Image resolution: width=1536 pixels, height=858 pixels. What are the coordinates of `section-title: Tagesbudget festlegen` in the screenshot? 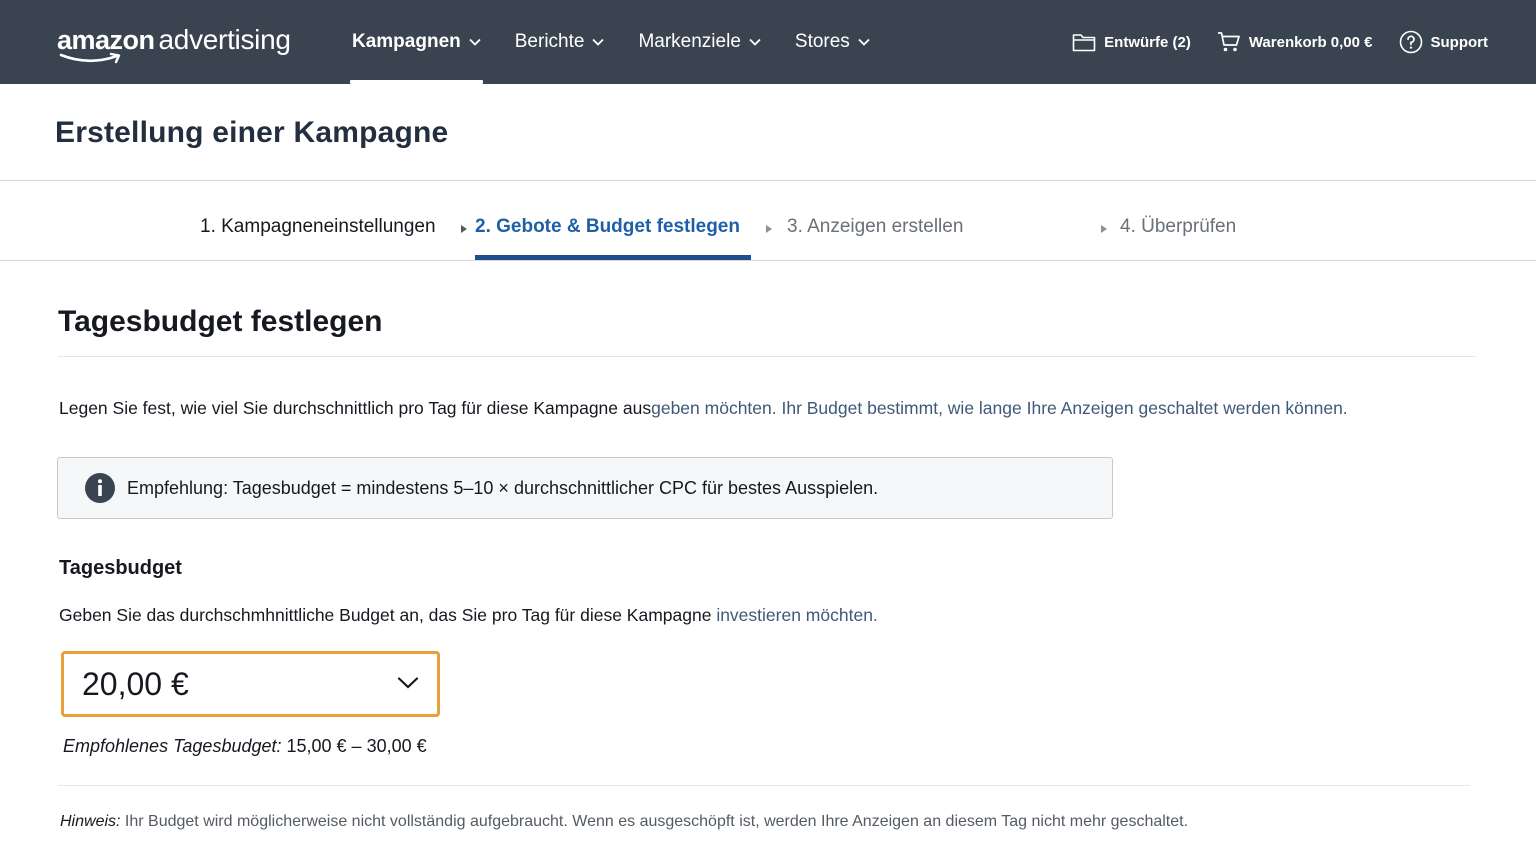 It's located at (220, 321).